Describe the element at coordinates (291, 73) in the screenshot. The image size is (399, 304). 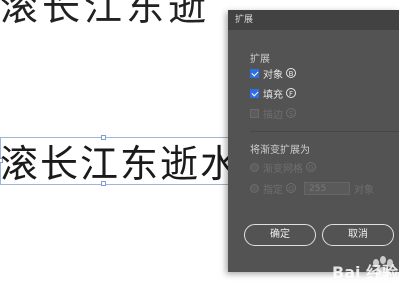
I see `object-hotkey: B` at that location.